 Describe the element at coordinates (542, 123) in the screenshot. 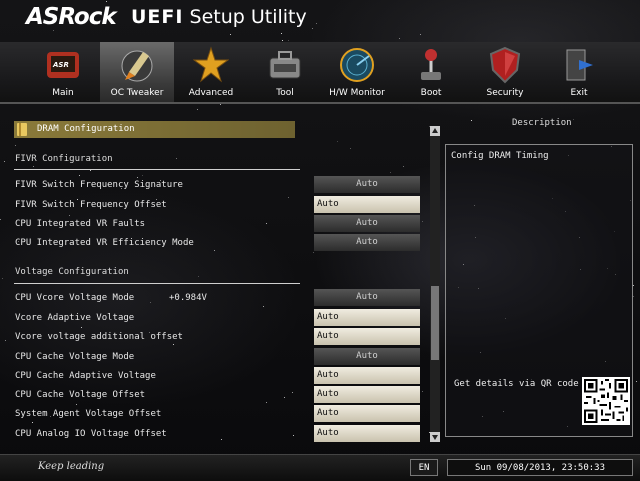

I see `description-title: Description` at that location.